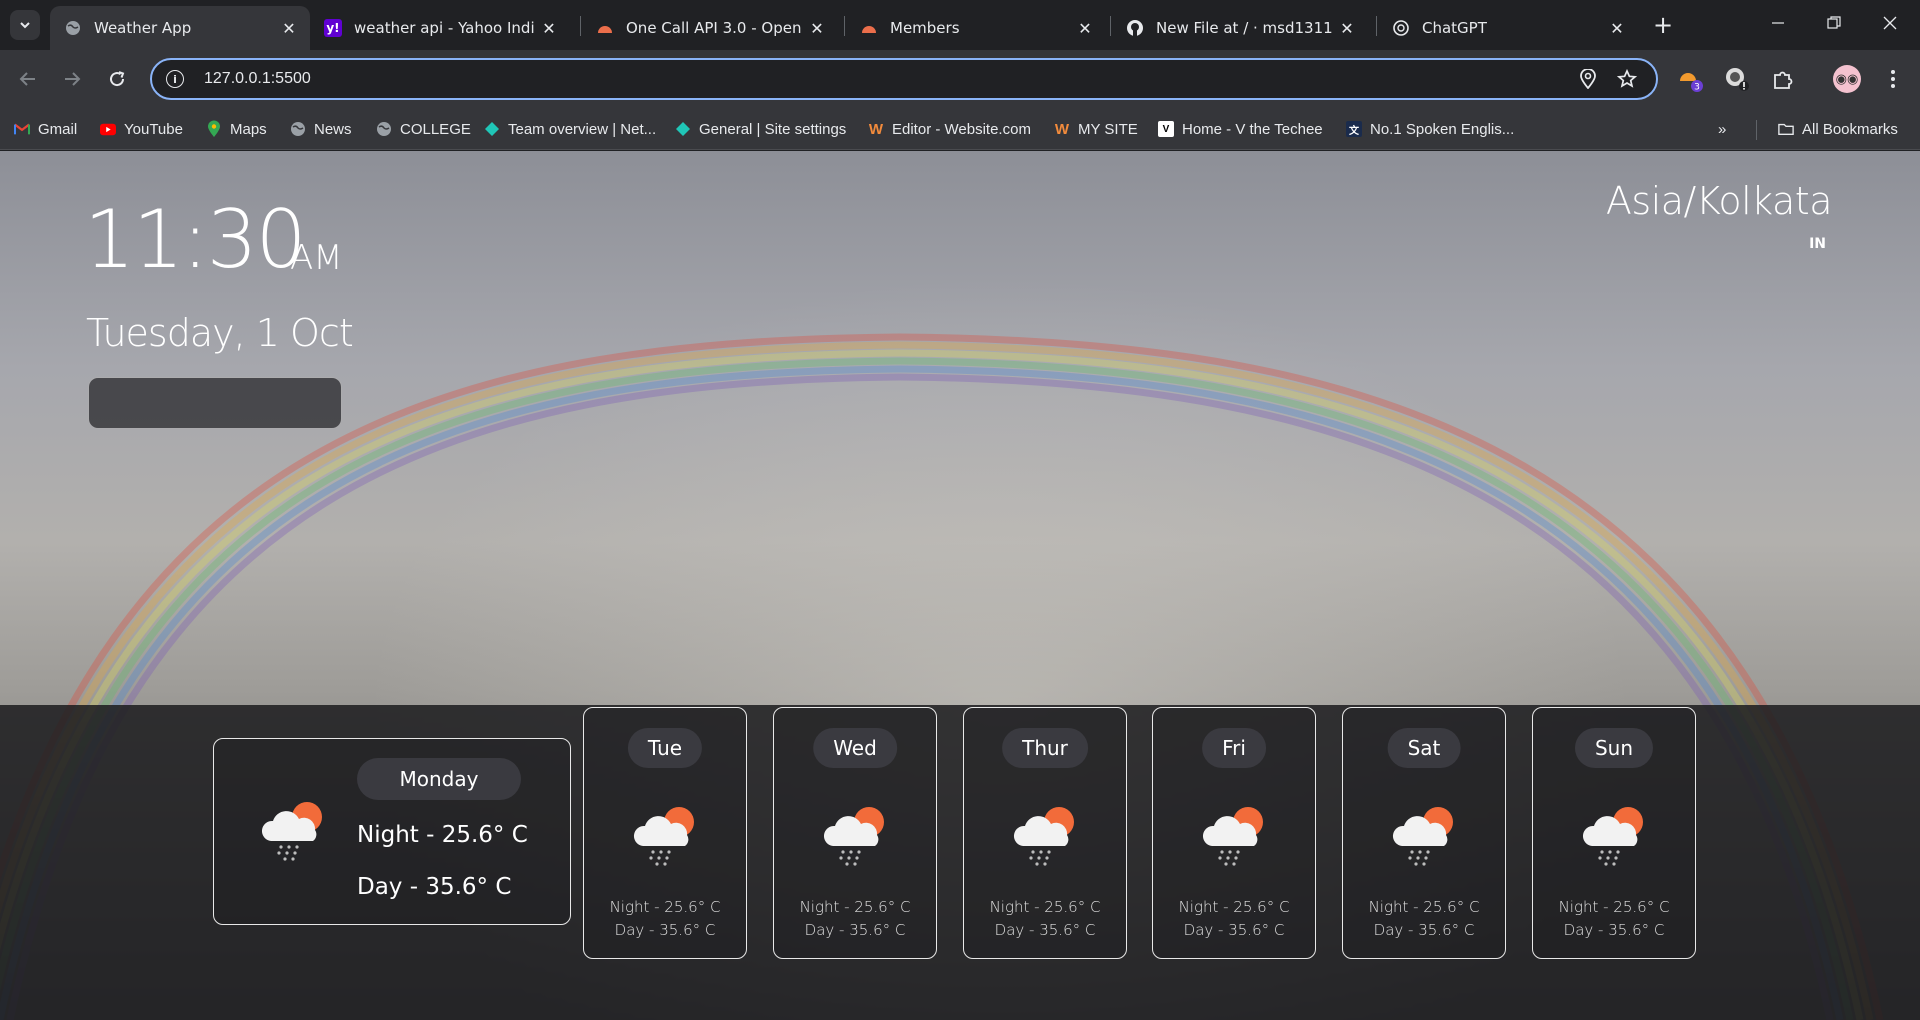  I want to click on bookmark-news: News, so click(321, 129).